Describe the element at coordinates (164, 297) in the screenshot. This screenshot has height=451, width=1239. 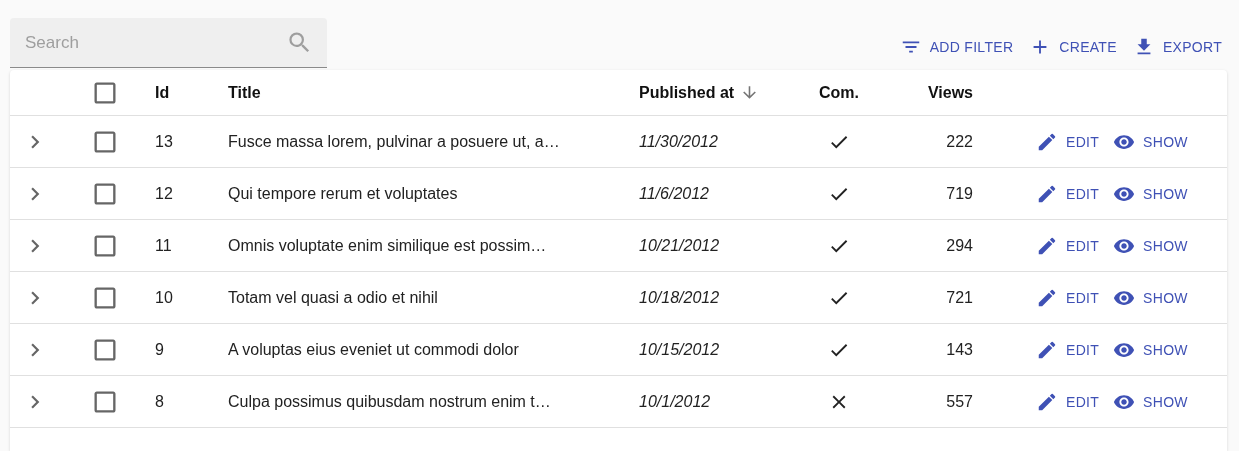
I see `table-cell: 10` at that location.